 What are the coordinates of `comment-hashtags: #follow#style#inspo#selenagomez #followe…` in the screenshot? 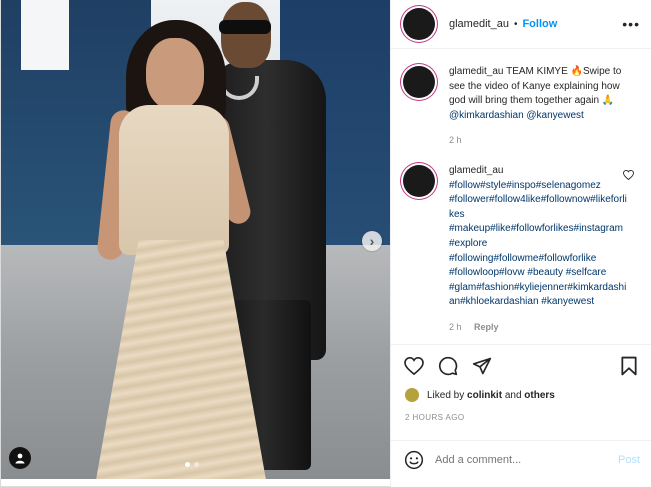 It's located at (538, 244).